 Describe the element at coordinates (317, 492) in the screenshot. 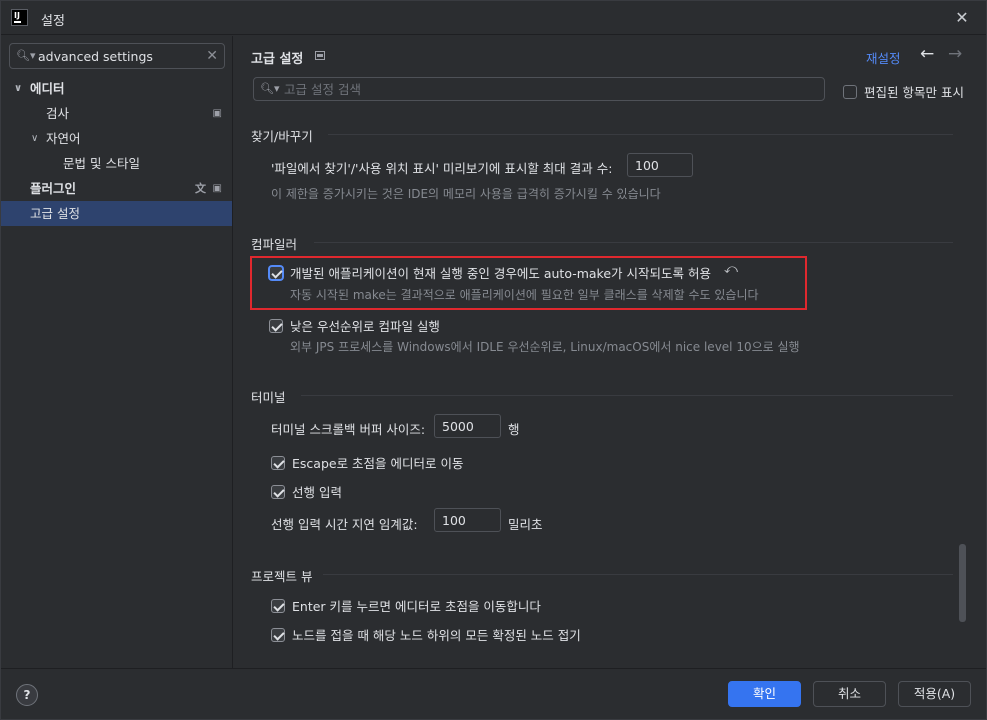

I see `typeahead-label: 선행 입력` at that location.